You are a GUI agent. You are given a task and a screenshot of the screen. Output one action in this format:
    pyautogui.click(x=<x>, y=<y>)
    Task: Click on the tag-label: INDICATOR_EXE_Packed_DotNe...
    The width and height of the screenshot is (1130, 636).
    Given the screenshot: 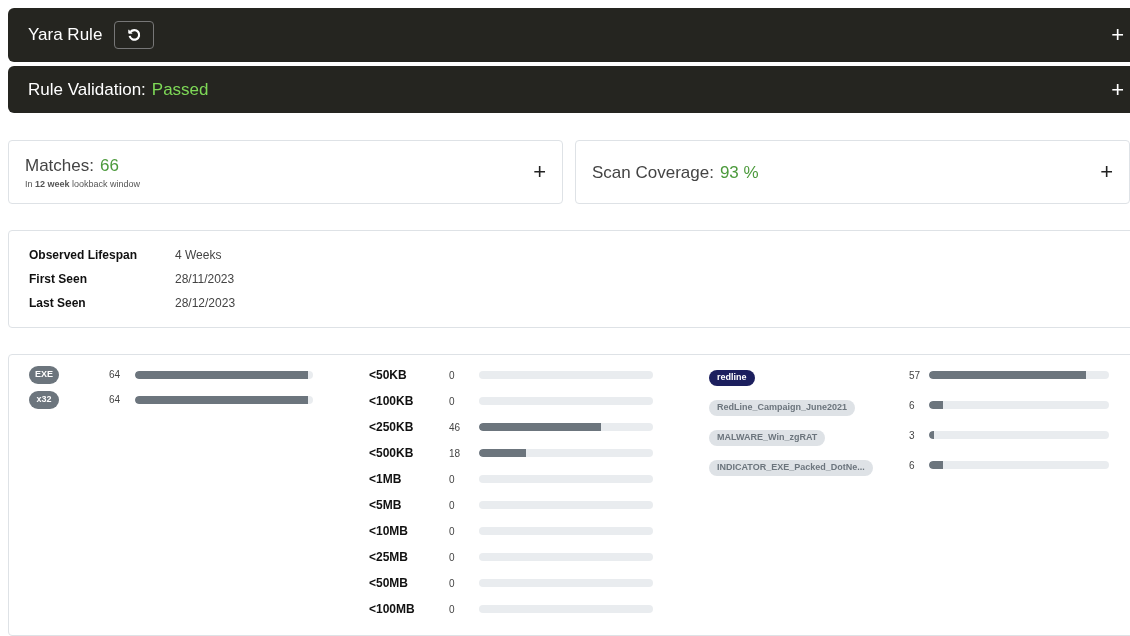 What is the action you would take?
    pyautogui.click(x=791, y=468)
    